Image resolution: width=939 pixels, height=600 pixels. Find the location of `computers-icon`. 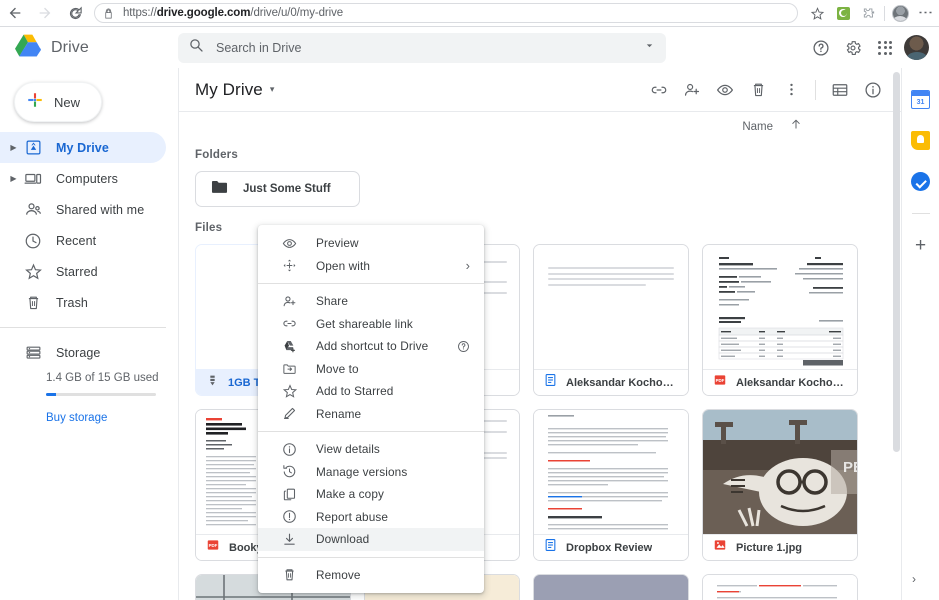

computers-icon is located at coordinates (33, 179).